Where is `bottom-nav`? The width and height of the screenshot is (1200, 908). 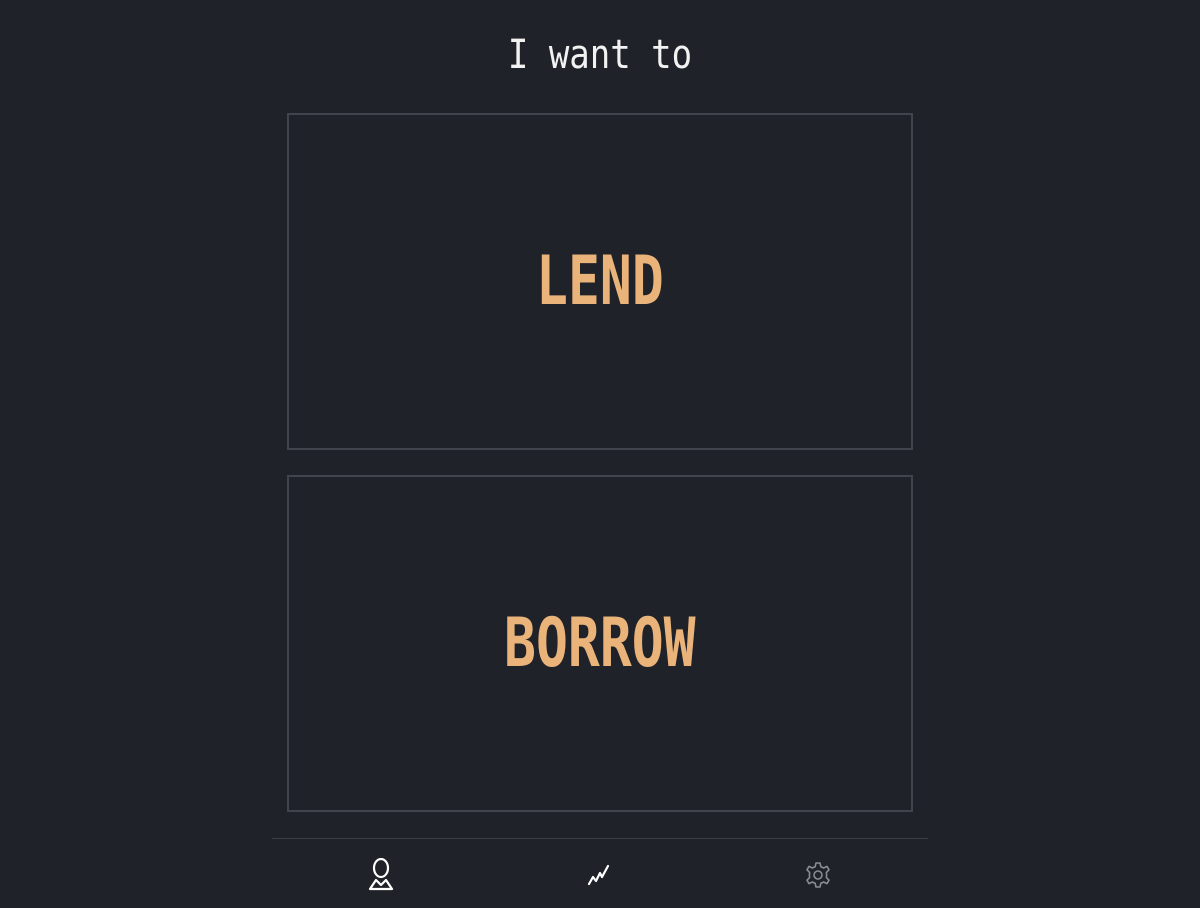
bottom-nav is located at coordinates (600, 873).